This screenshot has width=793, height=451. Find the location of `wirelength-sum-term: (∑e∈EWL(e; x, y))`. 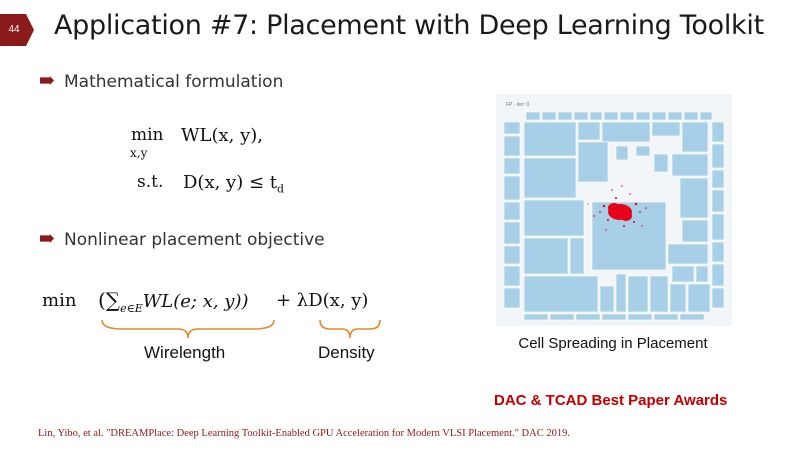

wirelength-sum-term: (∑e∈EWL(e; x, y)) is located at coordinates (173, 301).